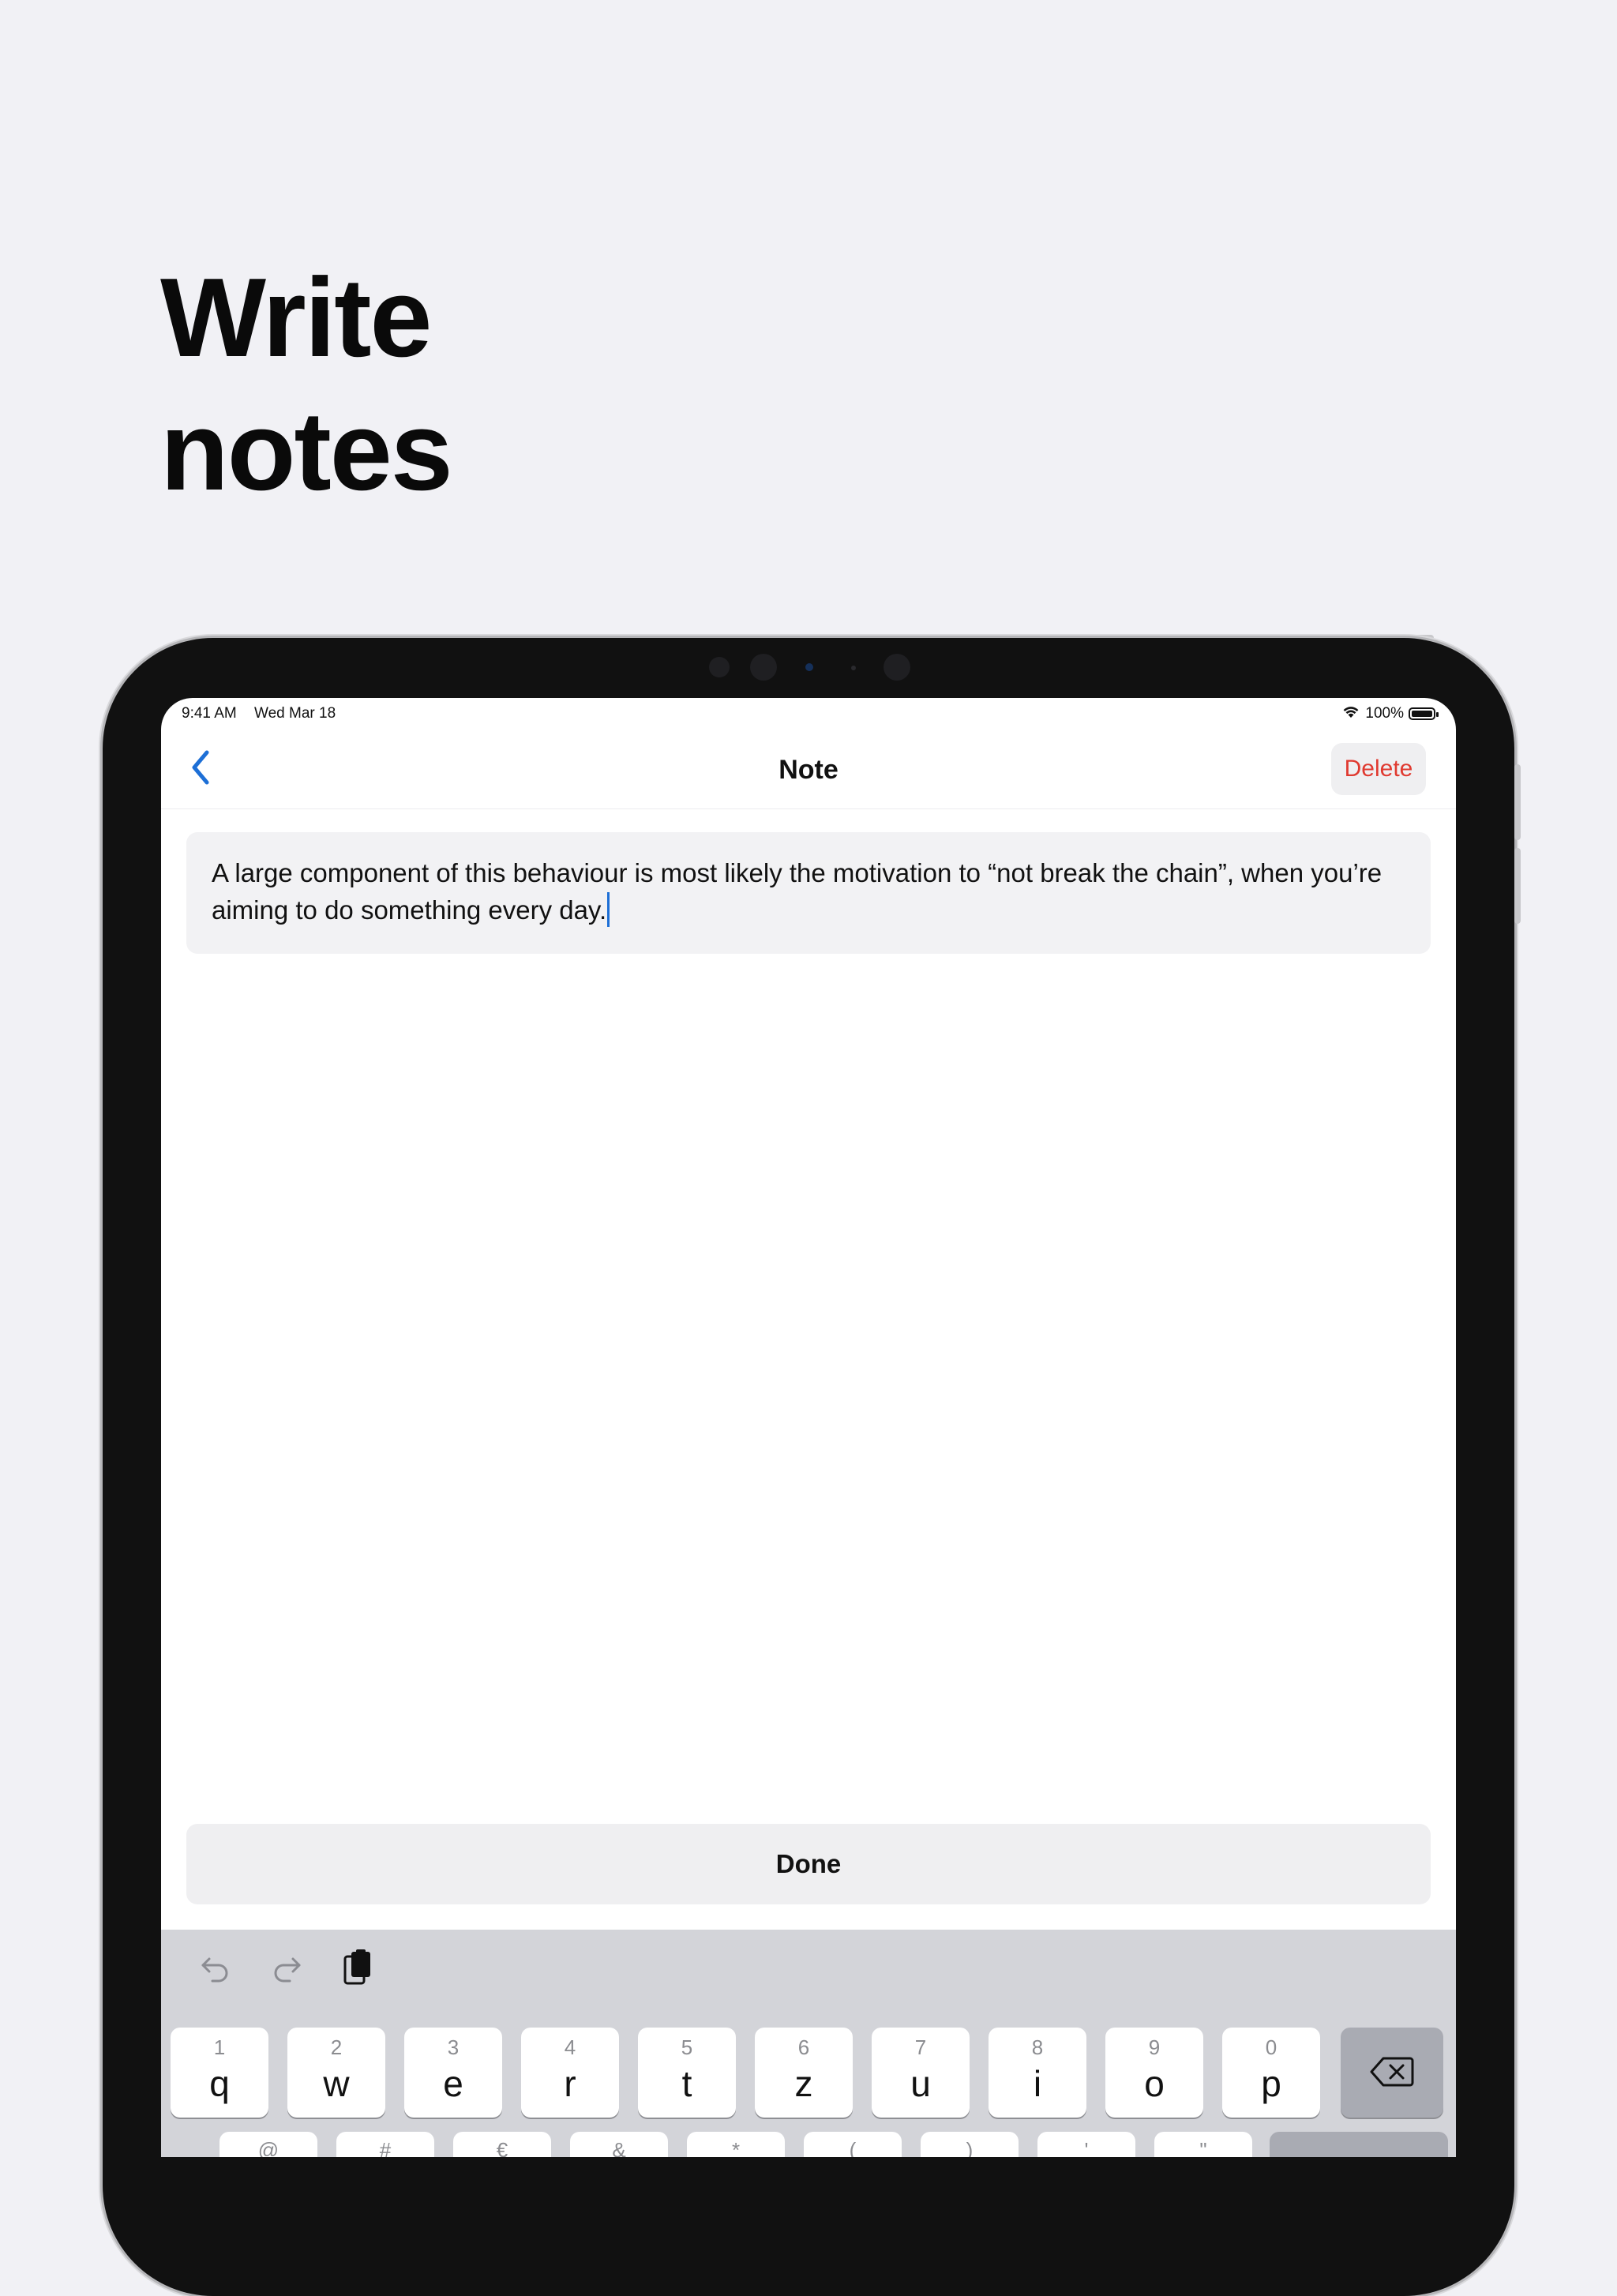 The image size is (1617, 2296). I want to click on camera-lens, so click(763, 667).